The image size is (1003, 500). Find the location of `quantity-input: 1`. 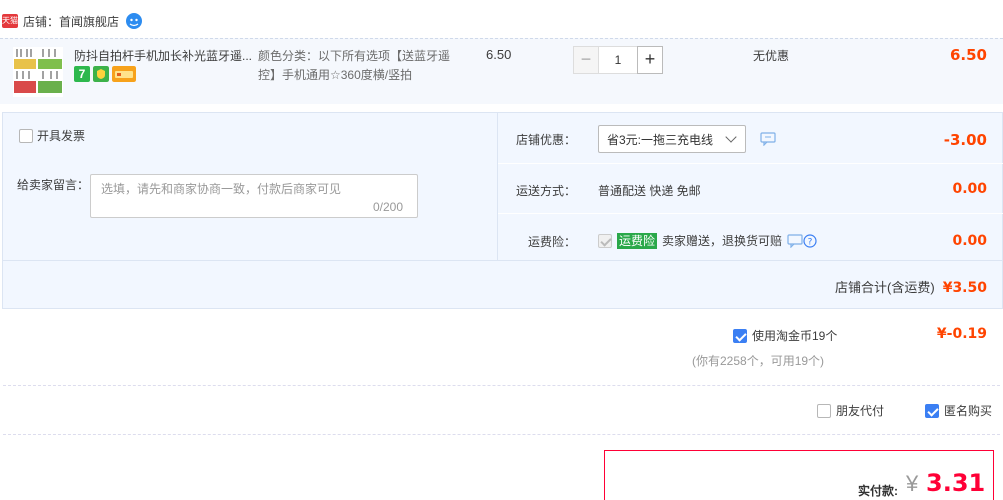

quantity-input: 1 is located at coordinates (618, 60).